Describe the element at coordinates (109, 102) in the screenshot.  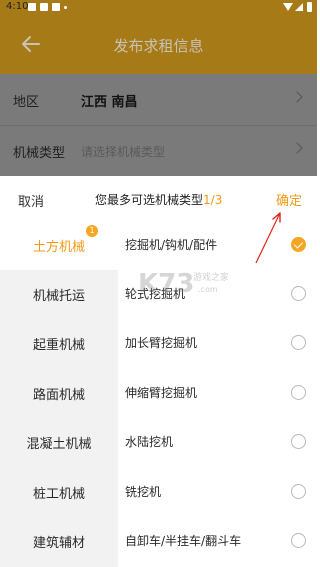
I see `region-value: 江西 南昌` at that location.